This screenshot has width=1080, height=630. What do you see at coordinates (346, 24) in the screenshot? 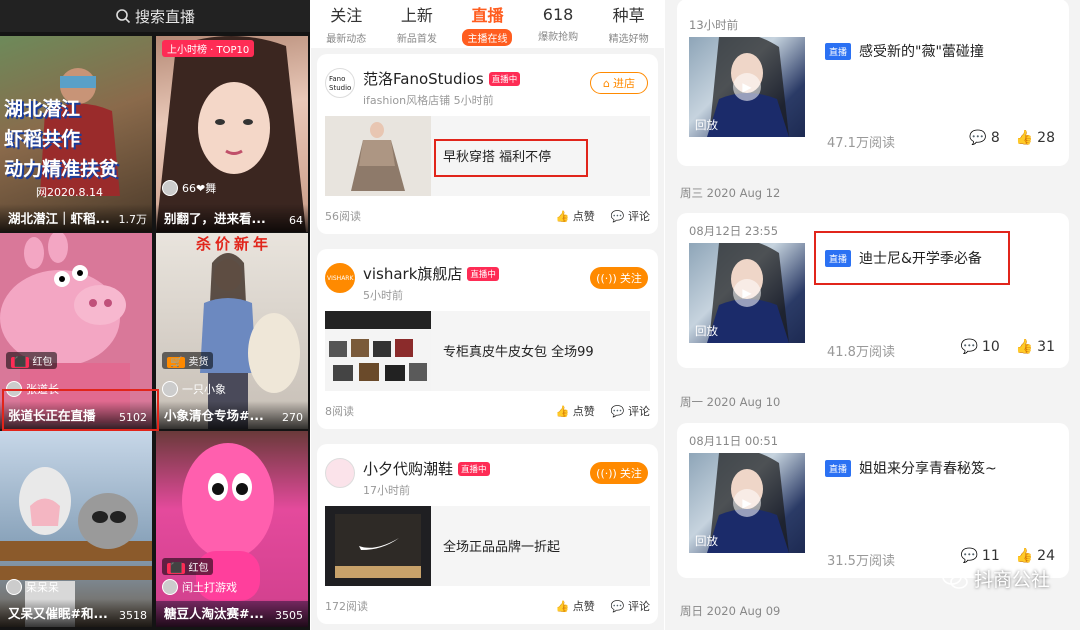
I see `tab-follow: 关注 最新动态` at bounding box center [346, 24].